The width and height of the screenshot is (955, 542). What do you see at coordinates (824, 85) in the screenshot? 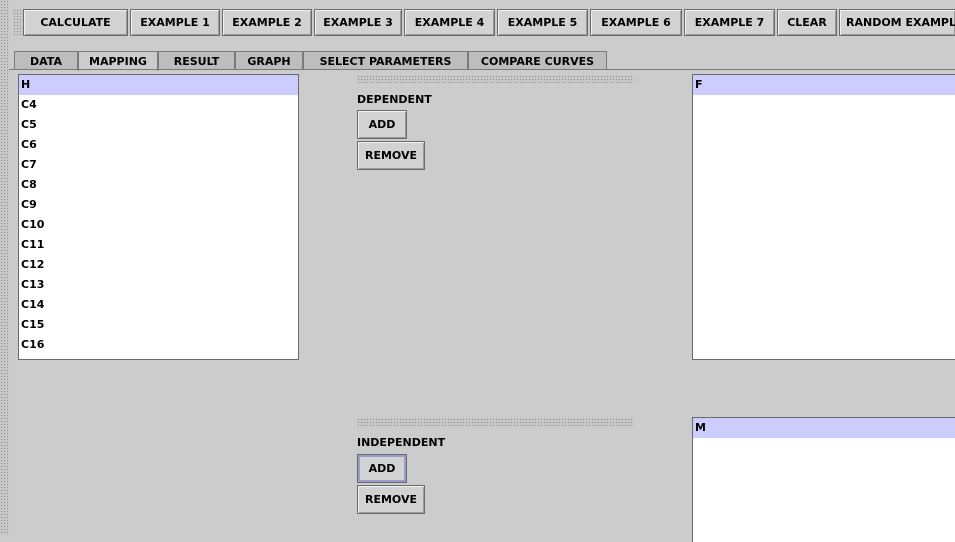
I see `list-item: F` at bounding box center [824, 85].